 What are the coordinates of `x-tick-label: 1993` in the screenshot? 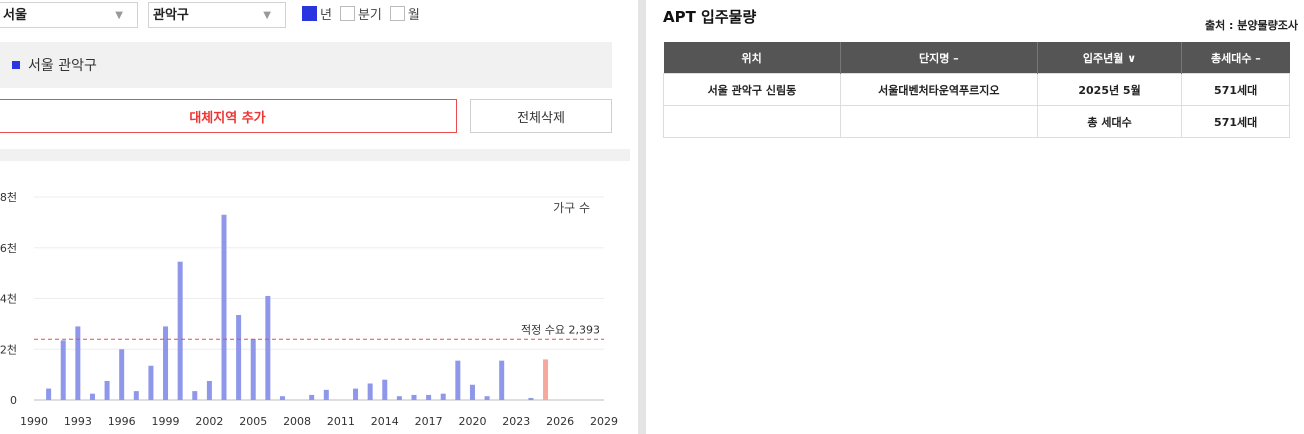 It's located at (78, 421).